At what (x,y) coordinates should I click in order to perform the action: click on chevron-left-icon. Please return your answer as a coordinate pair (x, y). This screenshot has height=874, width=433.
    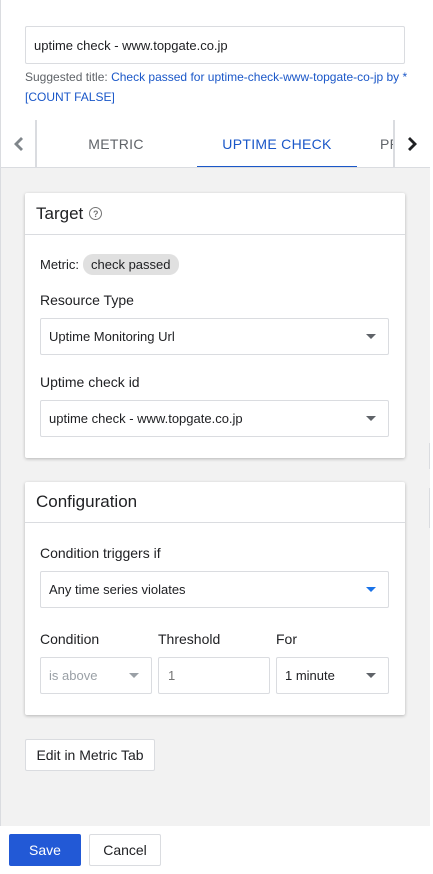
    Looking at the image, I should click on (18, 144).